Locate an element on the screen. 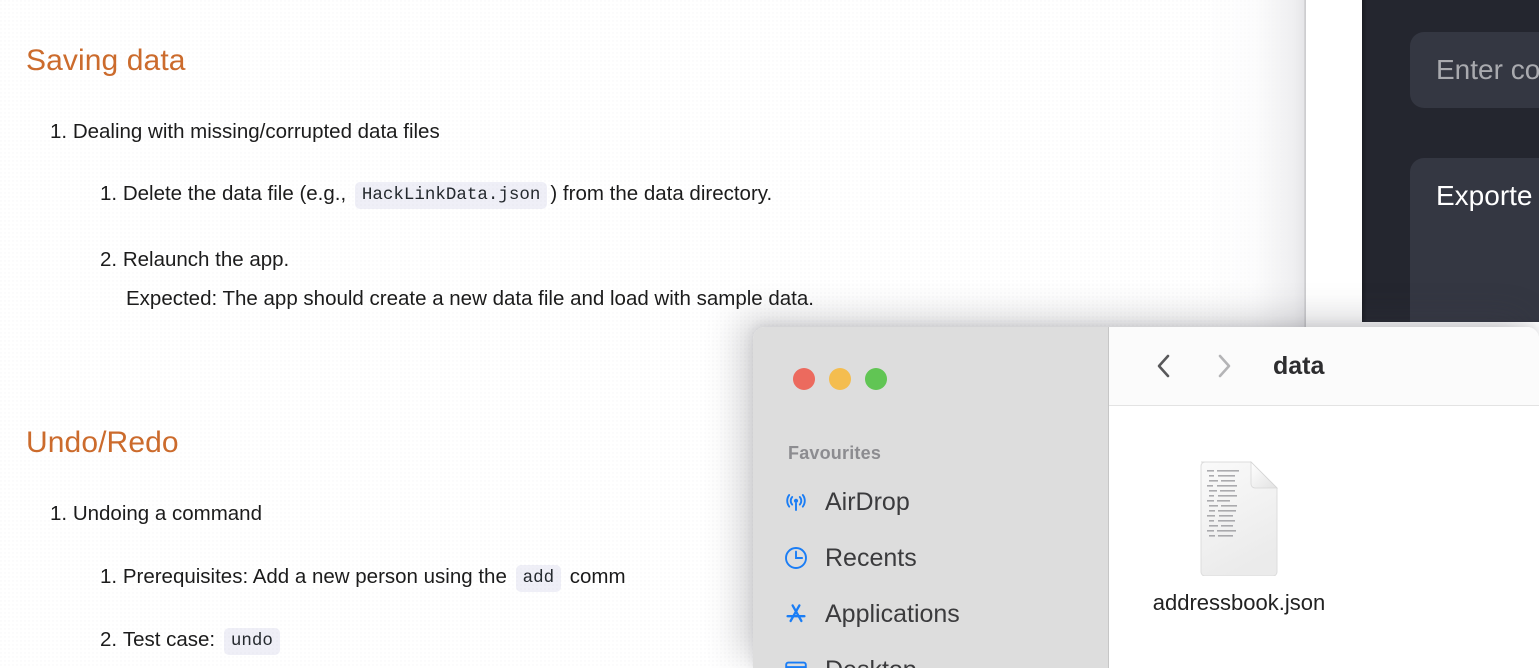 This screenshot has height=668, width=1539. list-item-undoing-a-command: 1. Undoing a command is located at coordinates (156, 514).